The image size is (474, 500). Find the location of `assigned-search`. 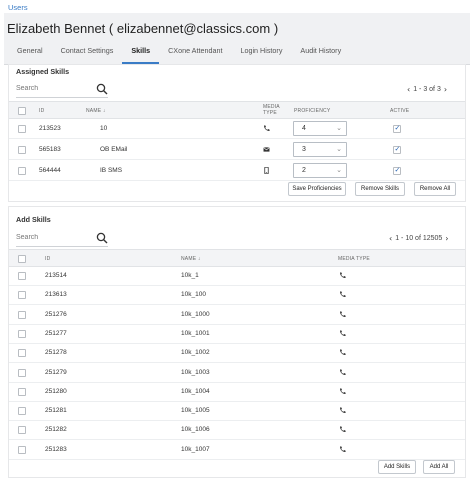

assigned-search is located at coordinates (62, 89).